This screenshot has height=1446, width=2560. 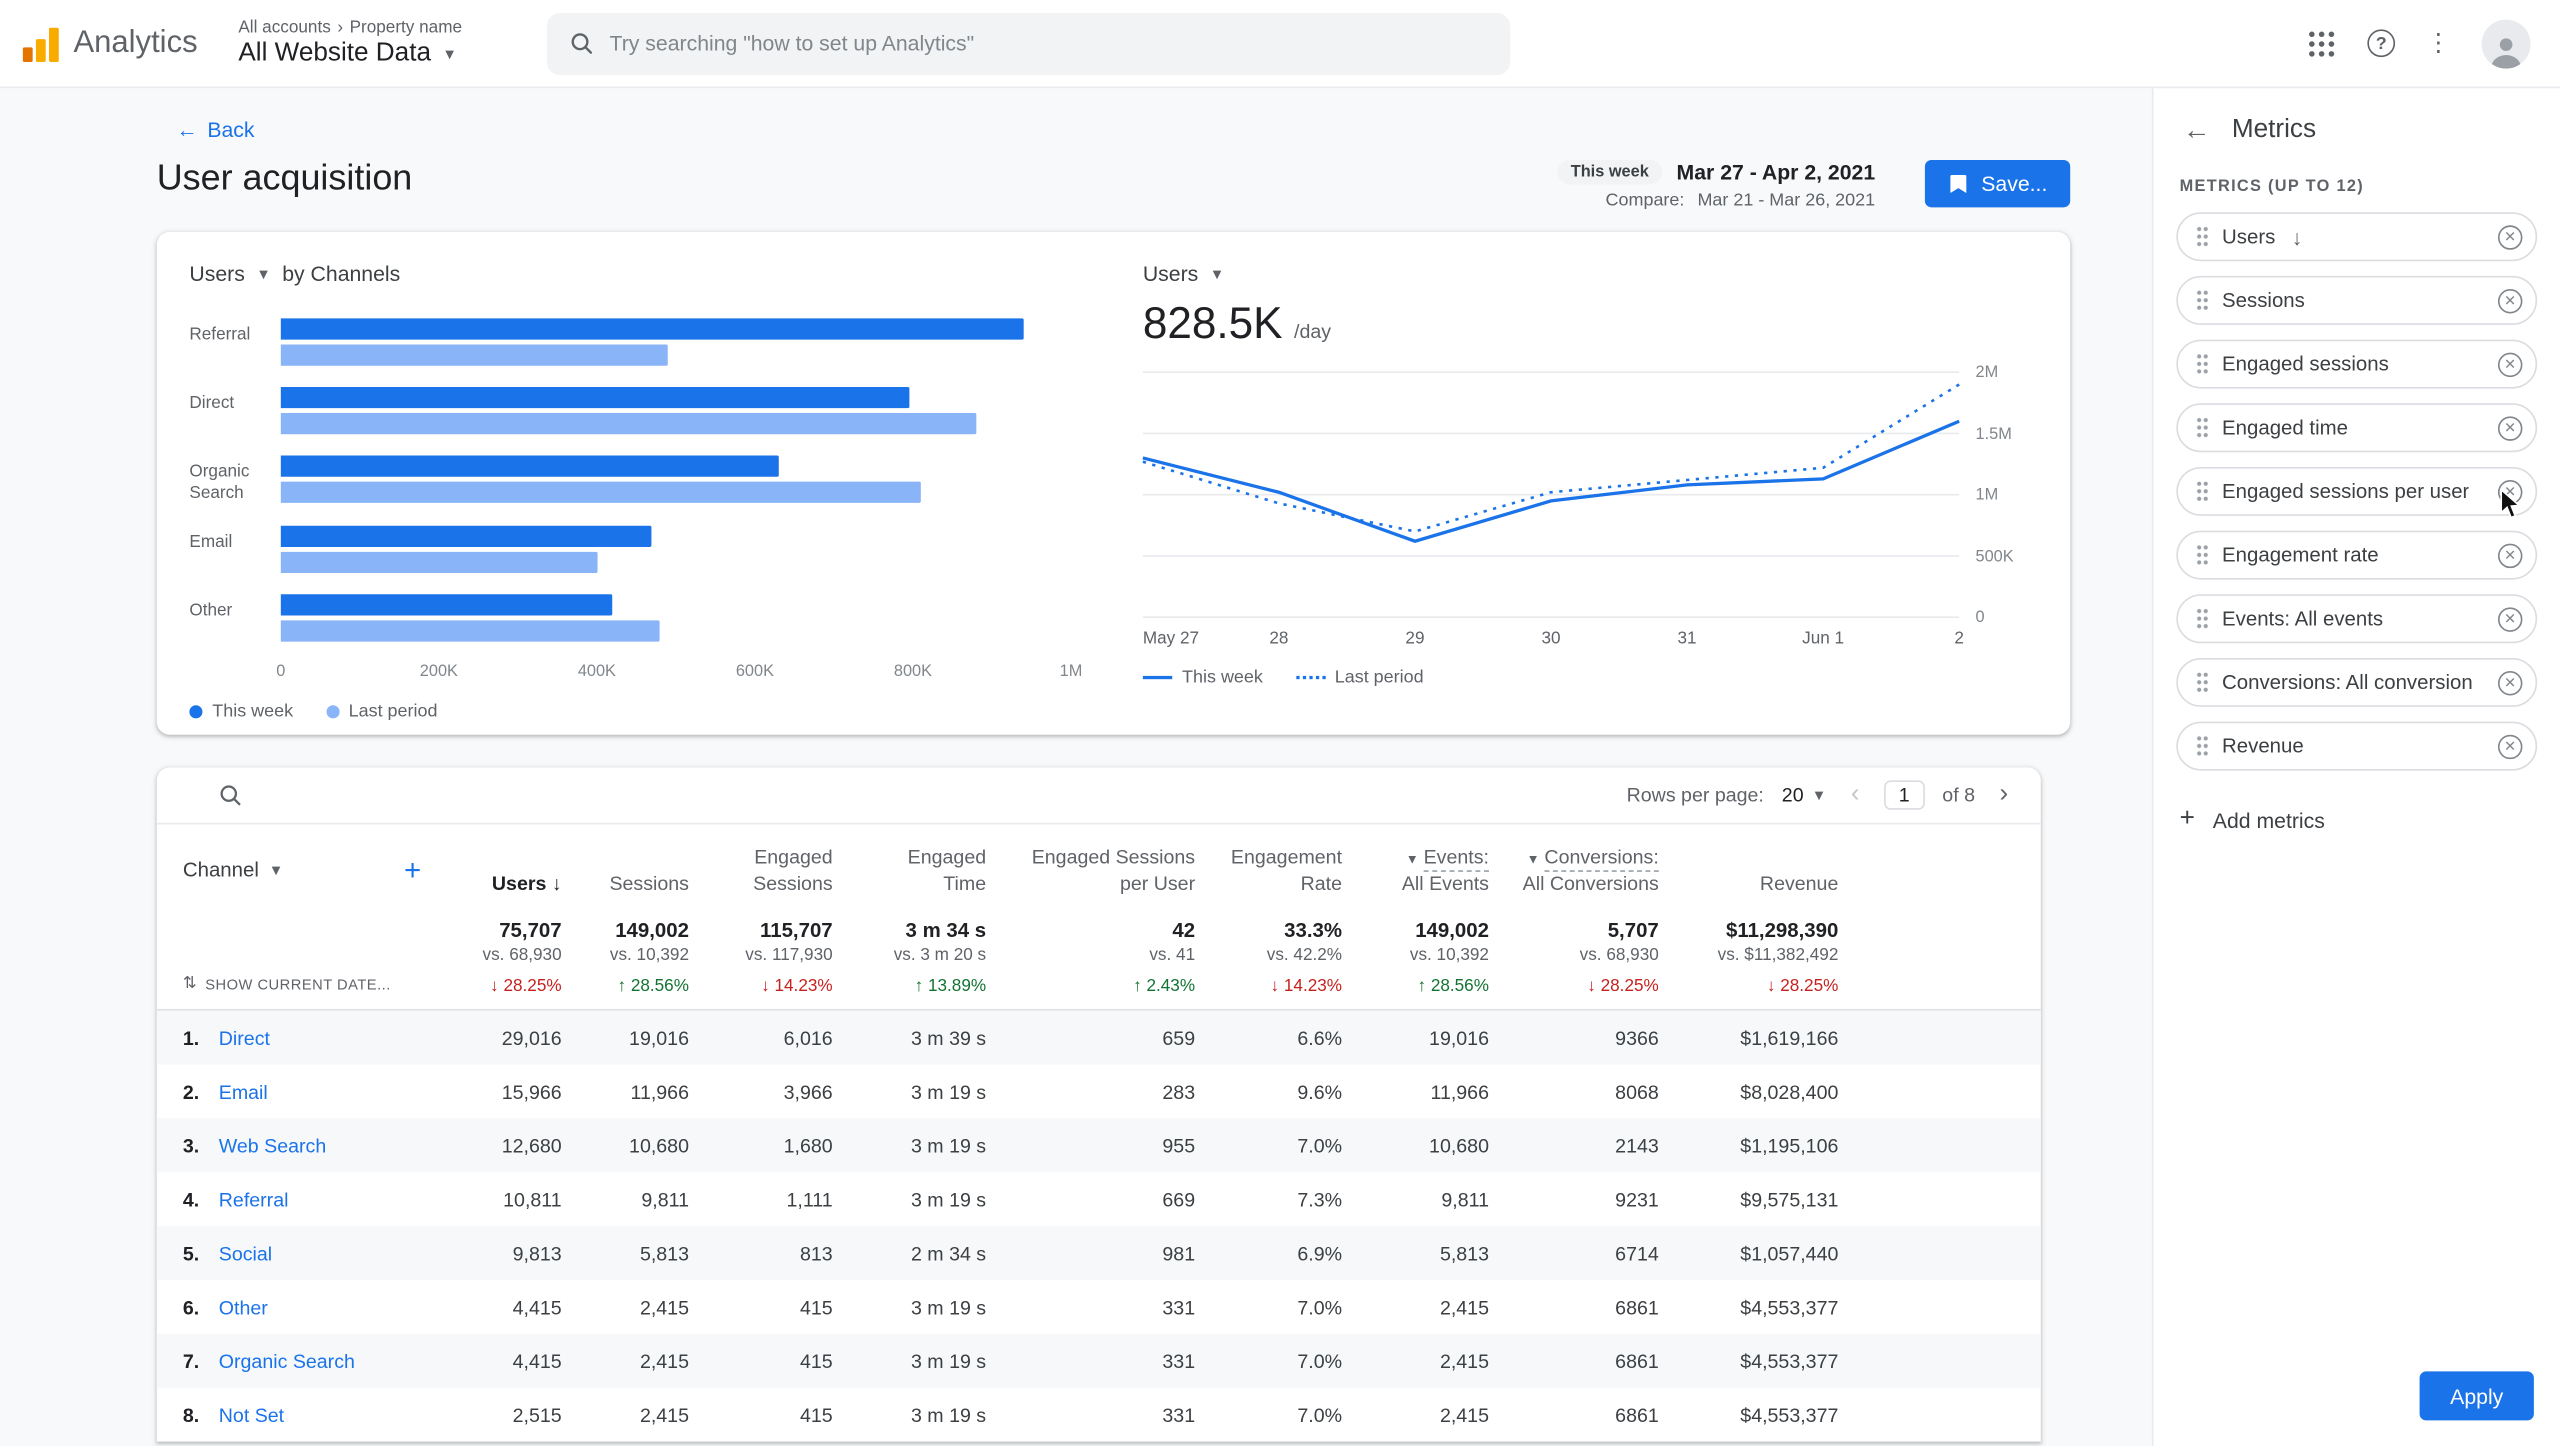 I want to click on channel-link: Web Search, so click(x=272, y=1145).